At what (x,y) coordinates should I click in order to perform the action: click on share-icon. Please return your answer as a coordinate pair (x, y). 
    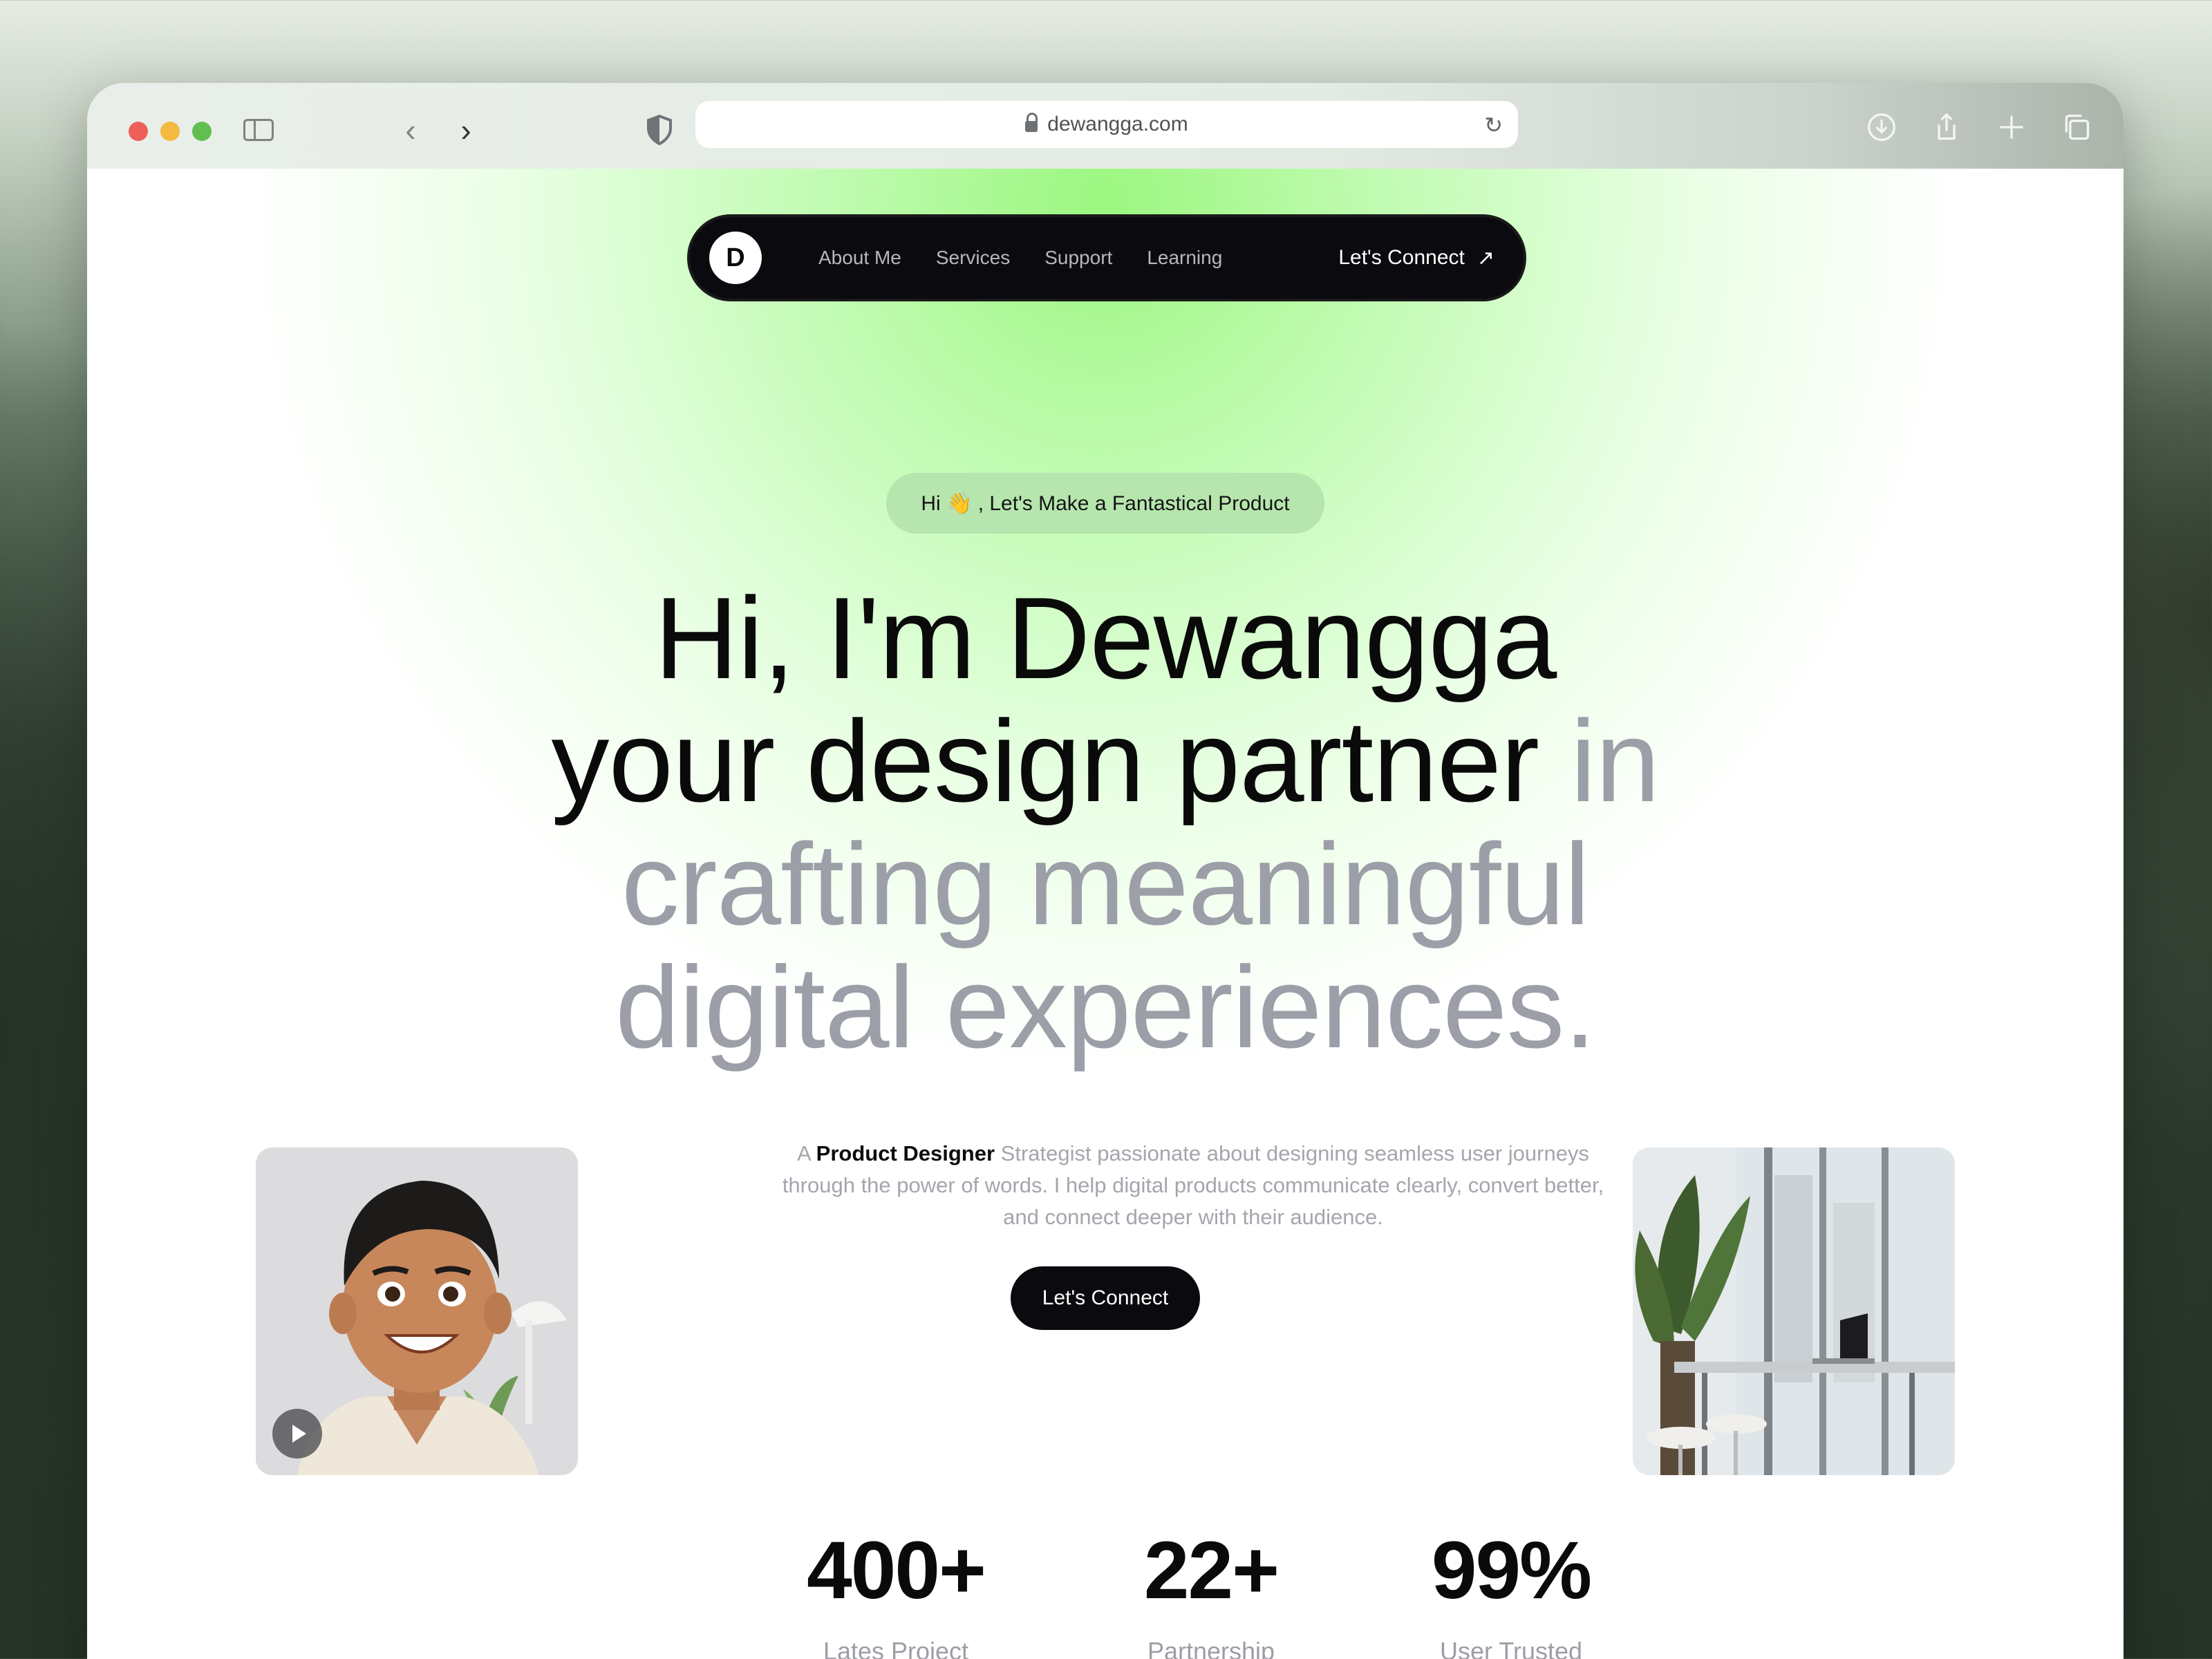
    Looking at the image, I should click on (1947, 128).